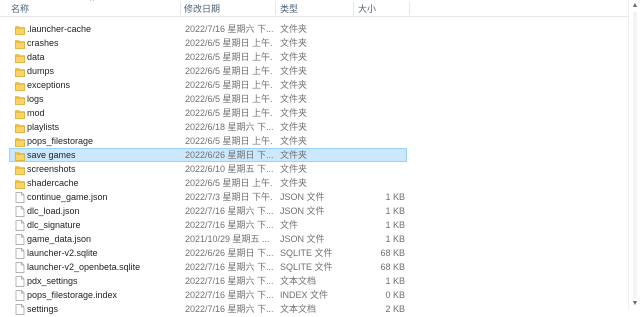 This screenshot has width=640, height=317. I want to click on file-name: game_data.json, so click(59, 239).